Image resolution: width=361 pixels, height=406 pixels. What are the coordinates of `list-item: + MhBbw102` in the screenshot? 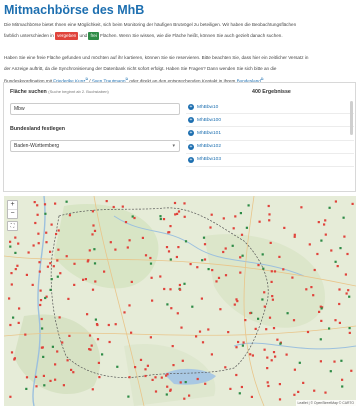 It's located at (270, 147).